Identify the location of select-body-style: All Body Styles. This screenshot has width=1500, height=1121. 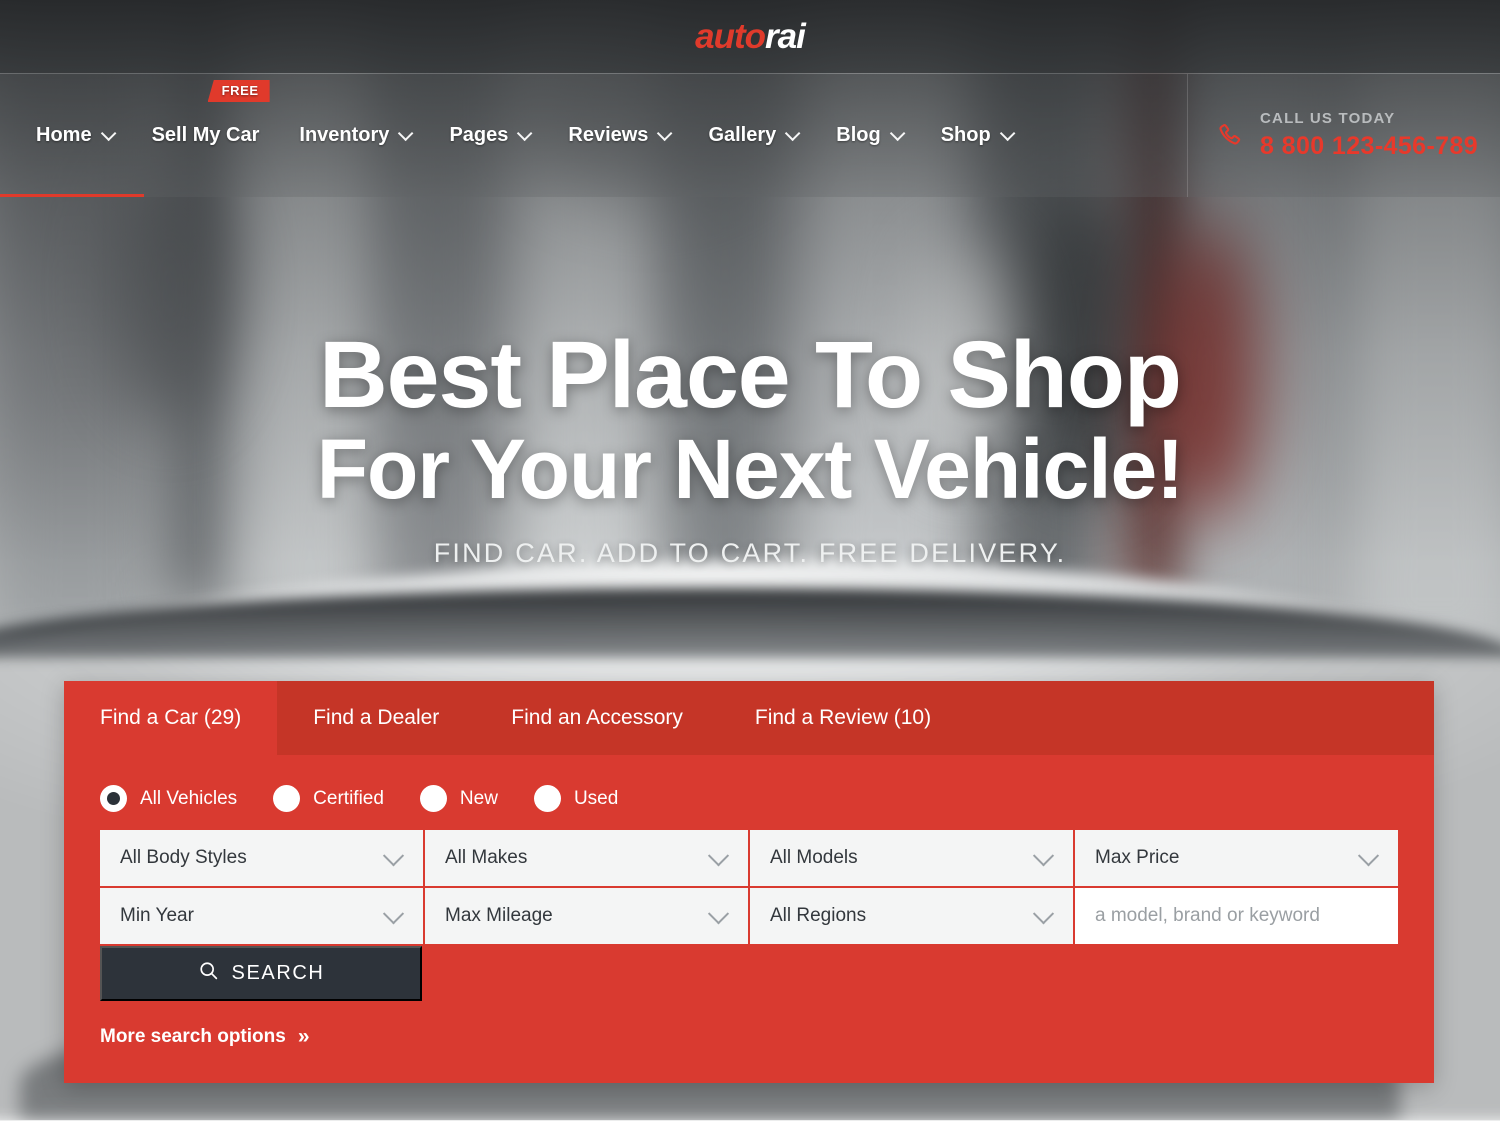
(261, 858).